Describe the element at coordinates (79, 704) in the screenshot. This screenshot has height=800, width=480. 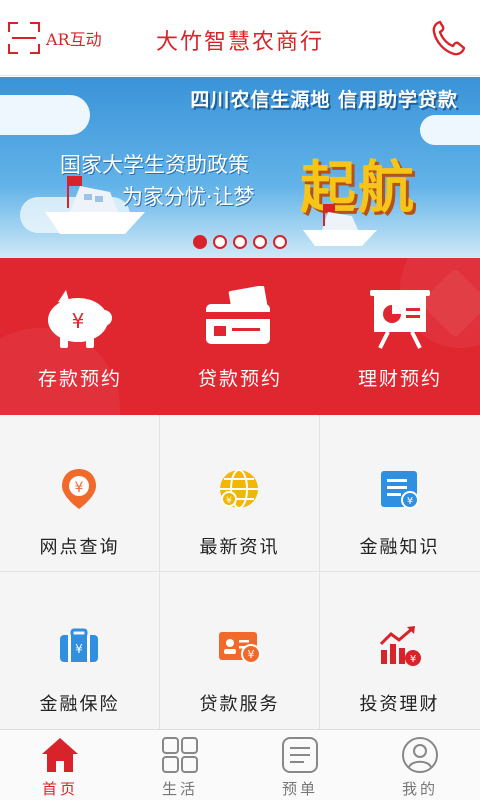
I see `finance-insurance-label: 金融保险` at that location.